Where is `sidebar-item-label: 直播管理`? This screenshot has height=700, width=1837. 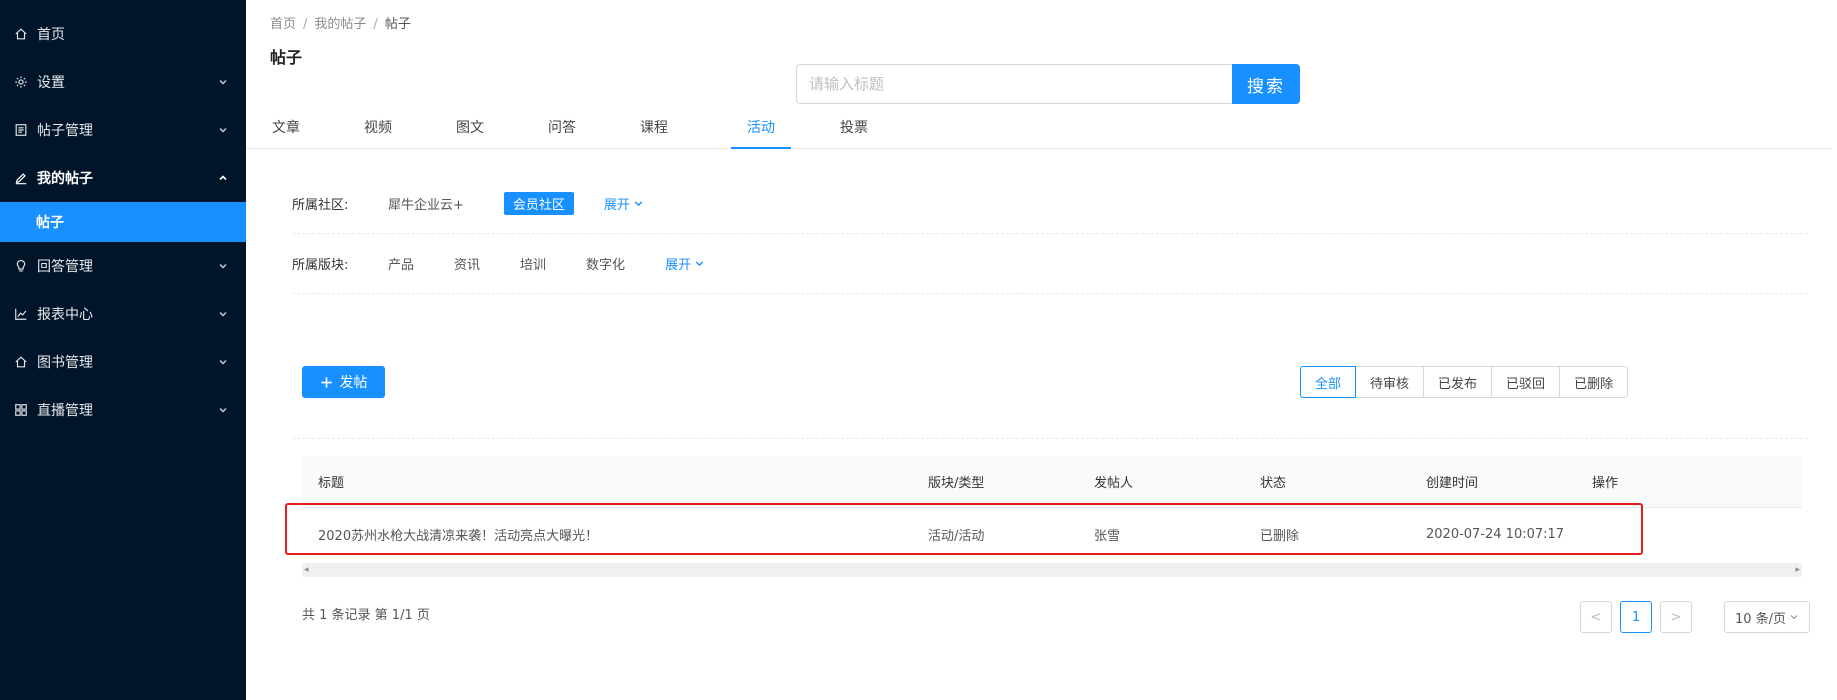
sidebar-item-label: 直播管理 is located at coordinates (65, 411).